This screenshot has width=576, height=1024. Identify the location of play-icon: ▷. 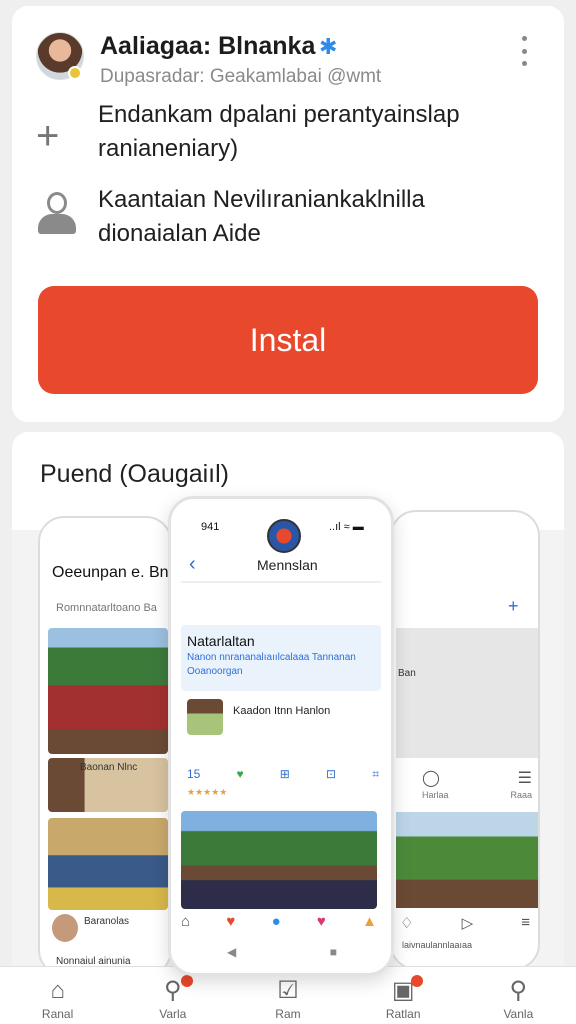
(467, 923).